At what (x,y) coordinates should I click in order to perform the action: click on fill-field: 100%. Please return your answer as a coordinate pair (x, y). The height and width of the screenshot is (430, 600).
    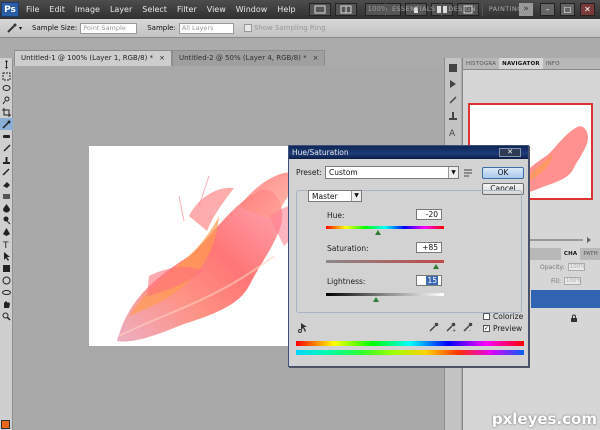
    Looking at the image, I should click on (573, 281).